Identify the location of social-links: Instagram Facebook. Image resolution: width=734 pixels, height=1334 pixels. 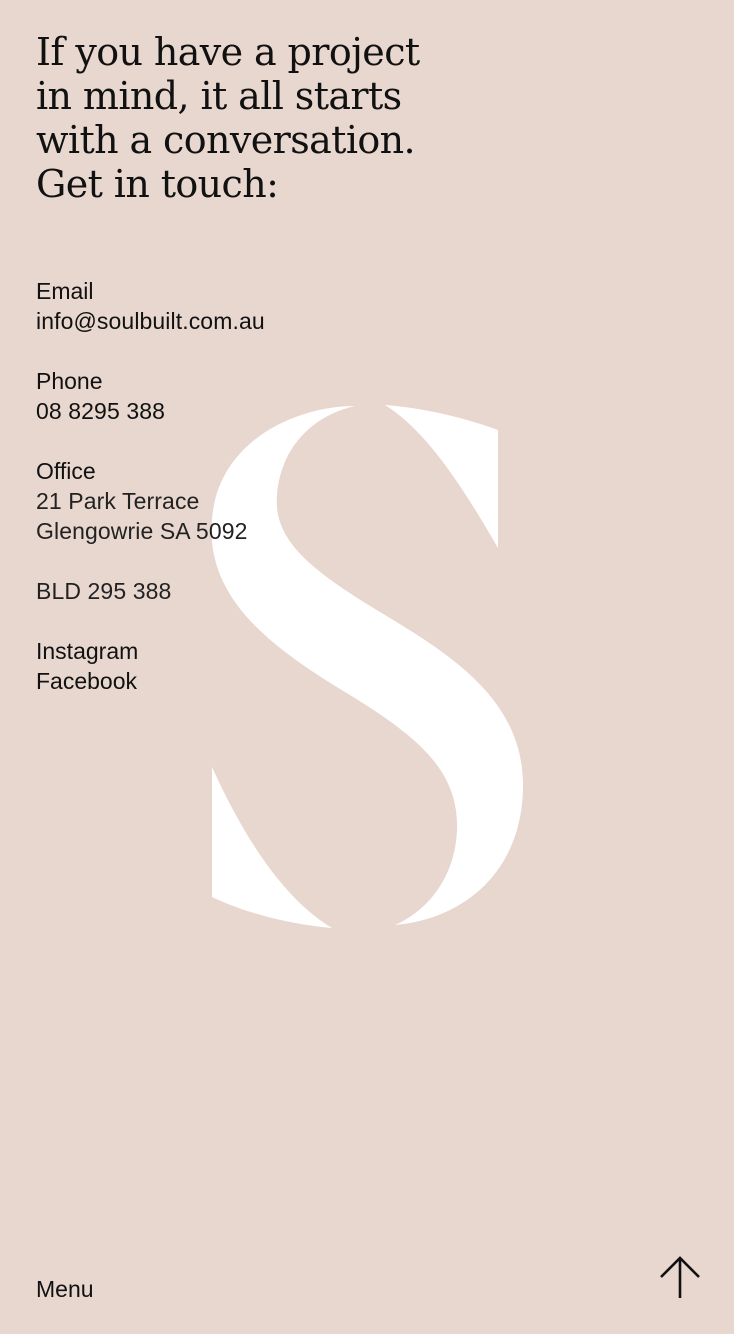
(150, 666).